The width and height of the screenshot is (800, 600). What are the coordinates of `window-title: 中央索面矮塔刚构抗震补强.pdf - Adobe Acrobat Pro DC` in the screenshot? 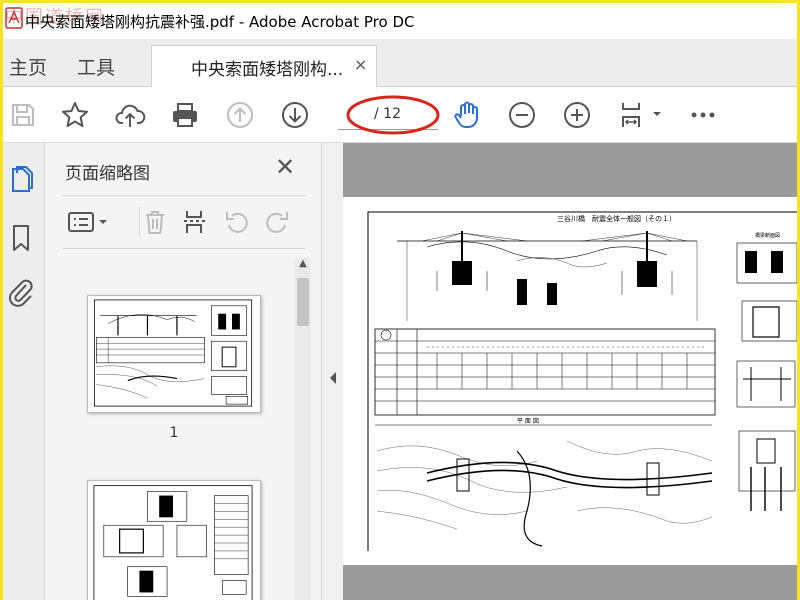 It's located at (220, 22).